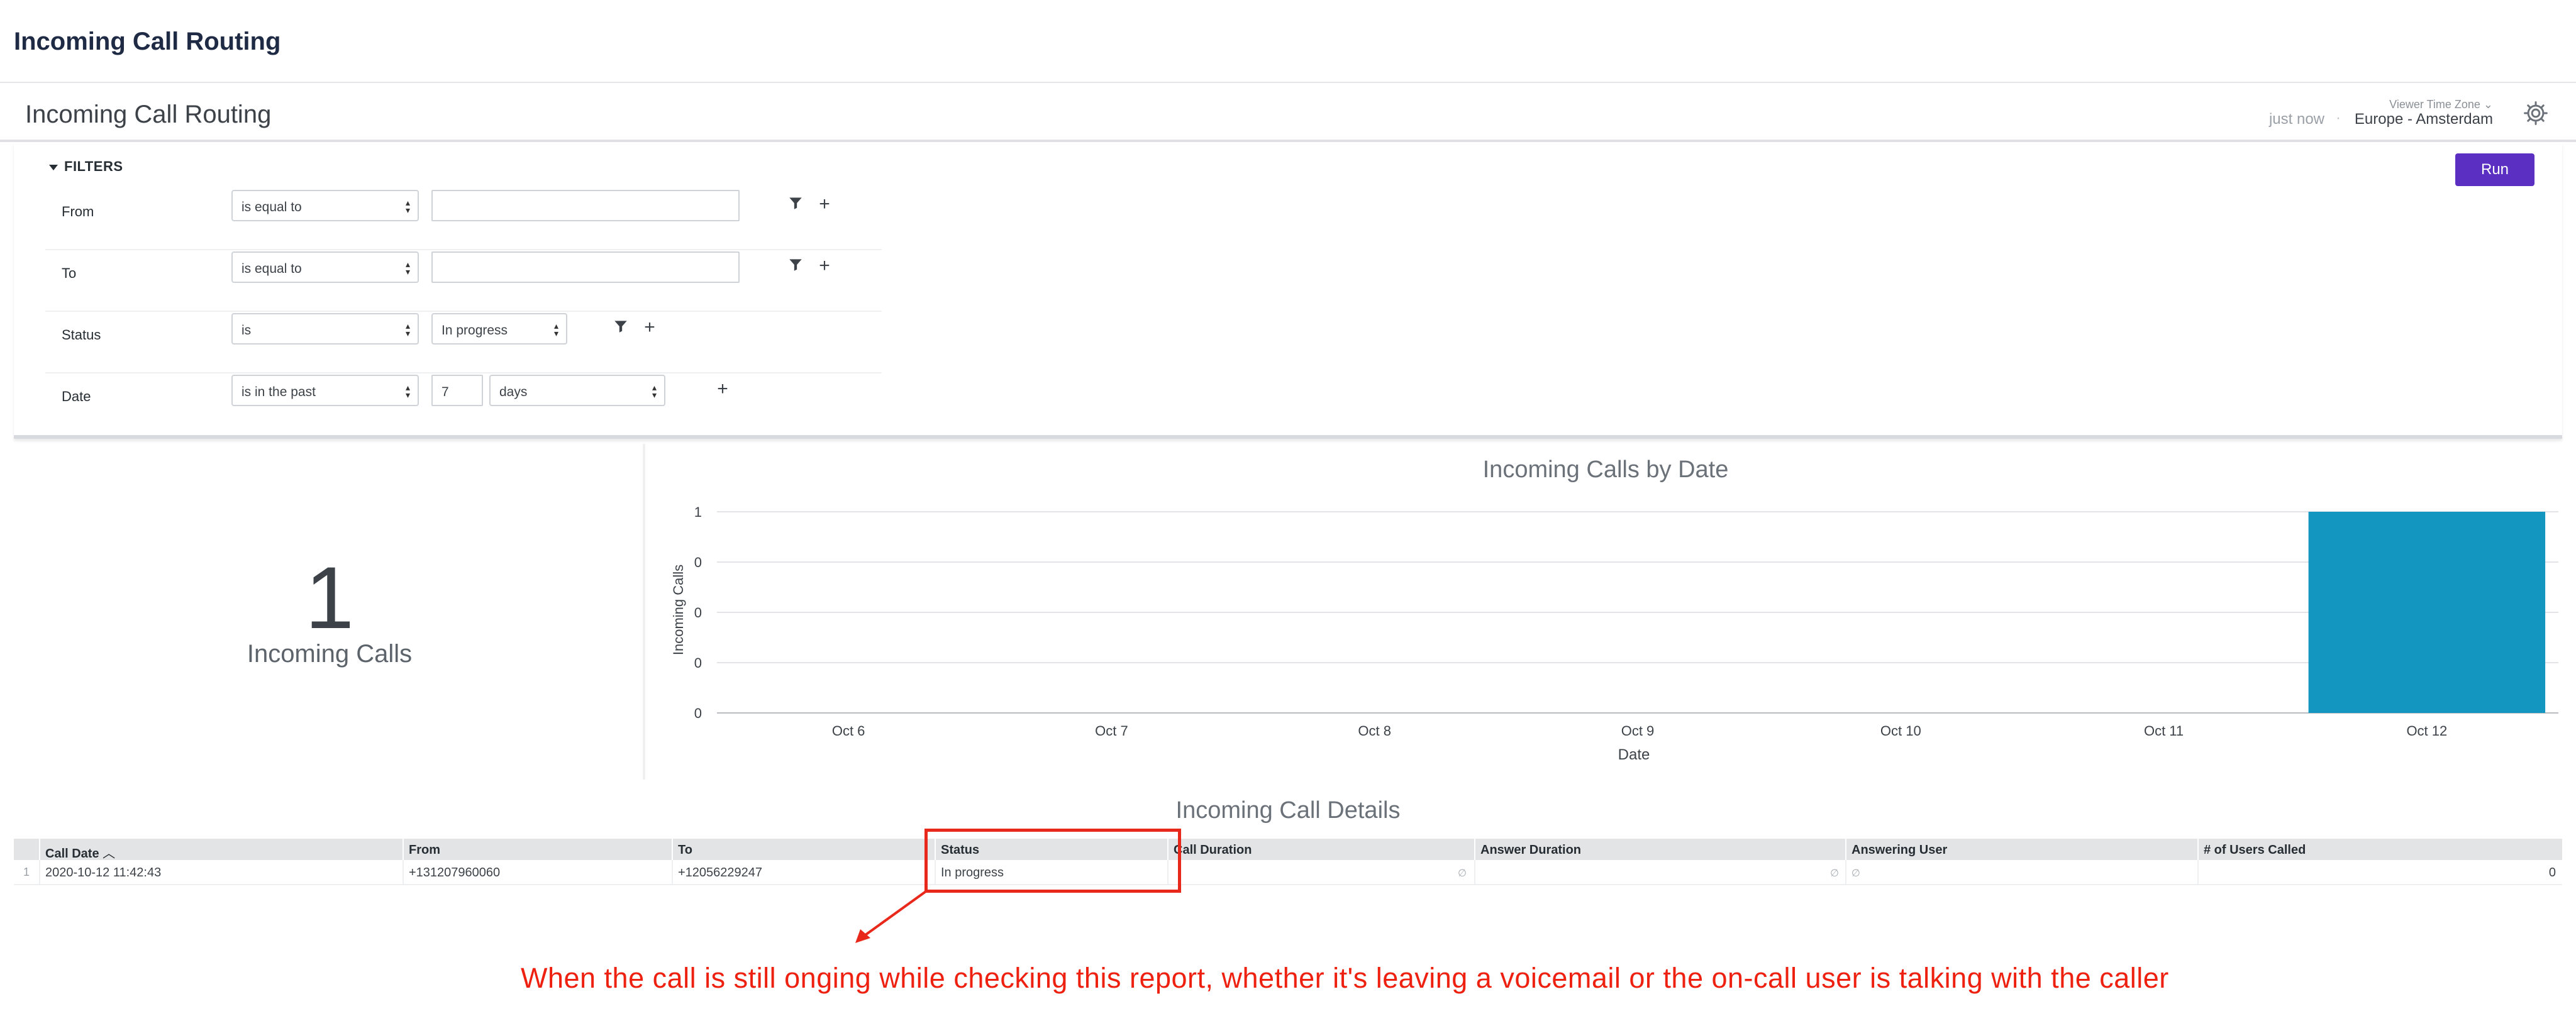 Image resolution: width=2576 pixels, height=1021 pixels. Describe the element at coordinates (1374, 731) in the screenshot. I see `x-tick-label: Oct 8` at that location.